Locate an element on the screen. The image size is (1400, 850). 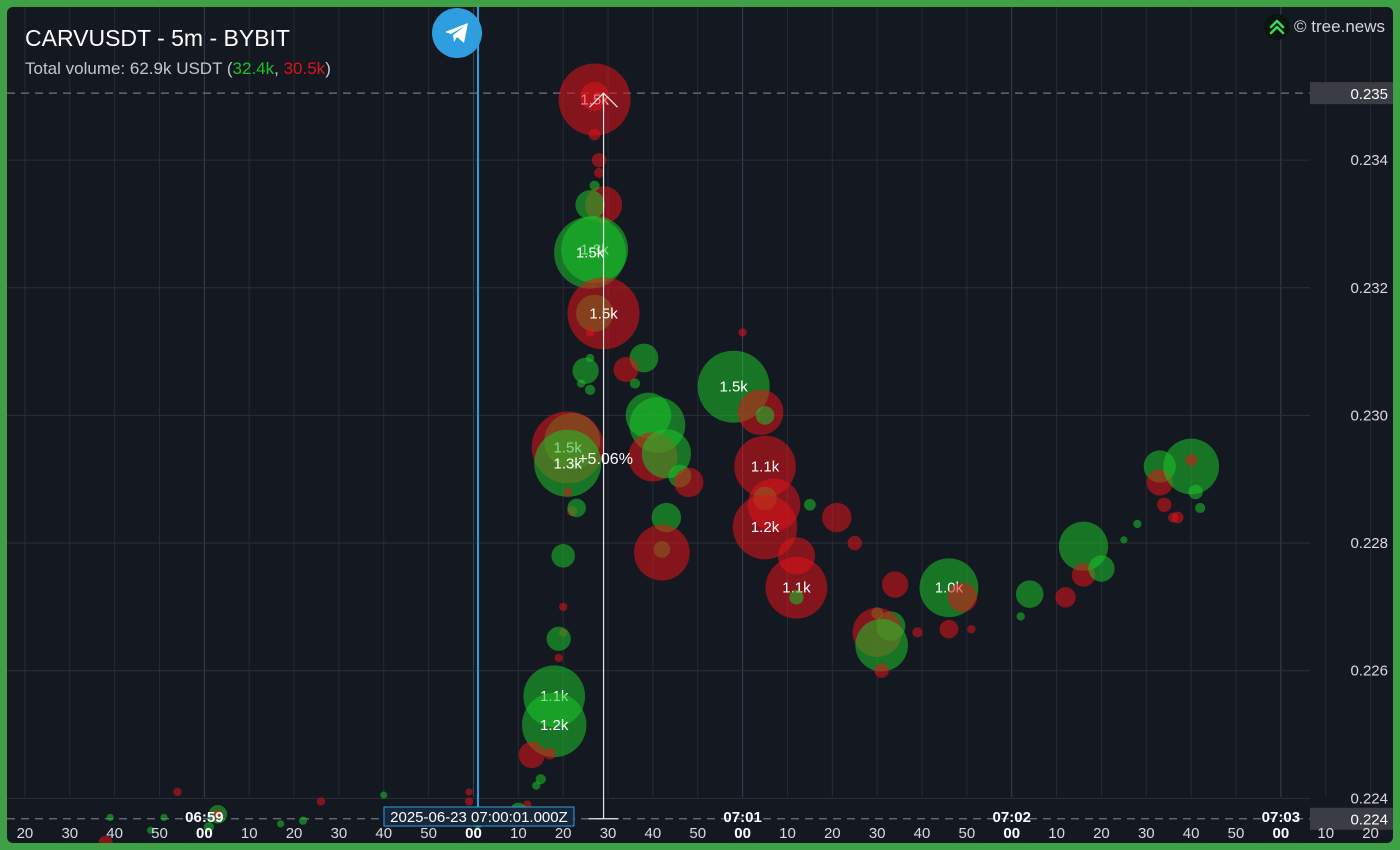
y-tick-label: 0.226 is located at coordinates (1369, 671).